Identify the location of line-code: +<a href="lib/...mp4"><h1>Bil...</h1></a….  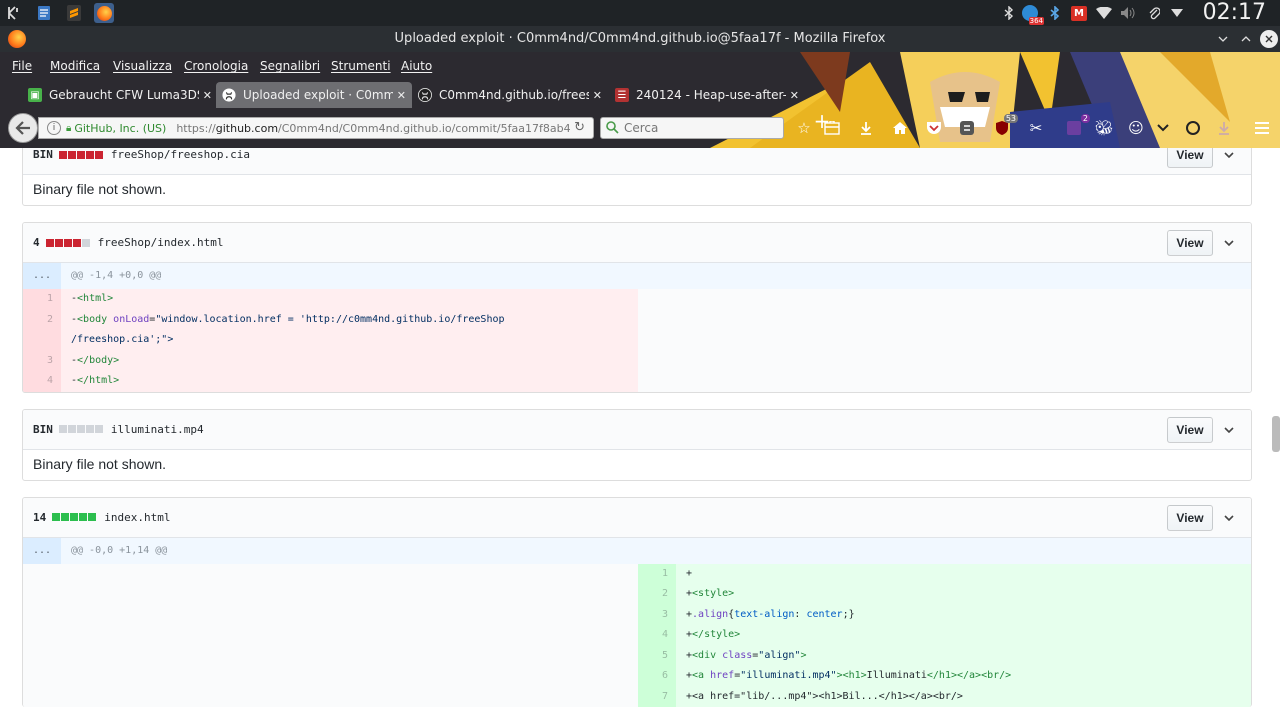
(963, 696).